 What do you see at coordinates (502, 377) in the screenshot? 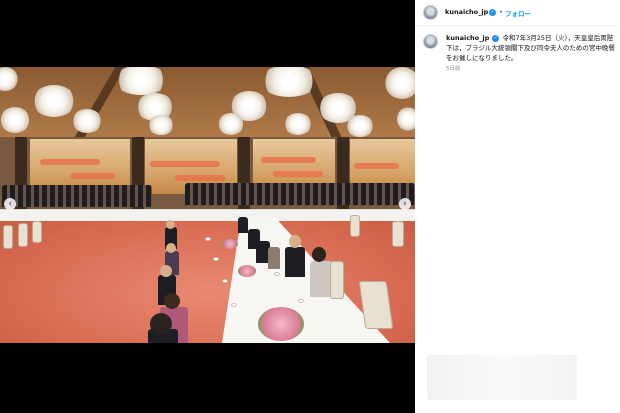
I see `blurred-comment-area` at bounding box center [502, 377].